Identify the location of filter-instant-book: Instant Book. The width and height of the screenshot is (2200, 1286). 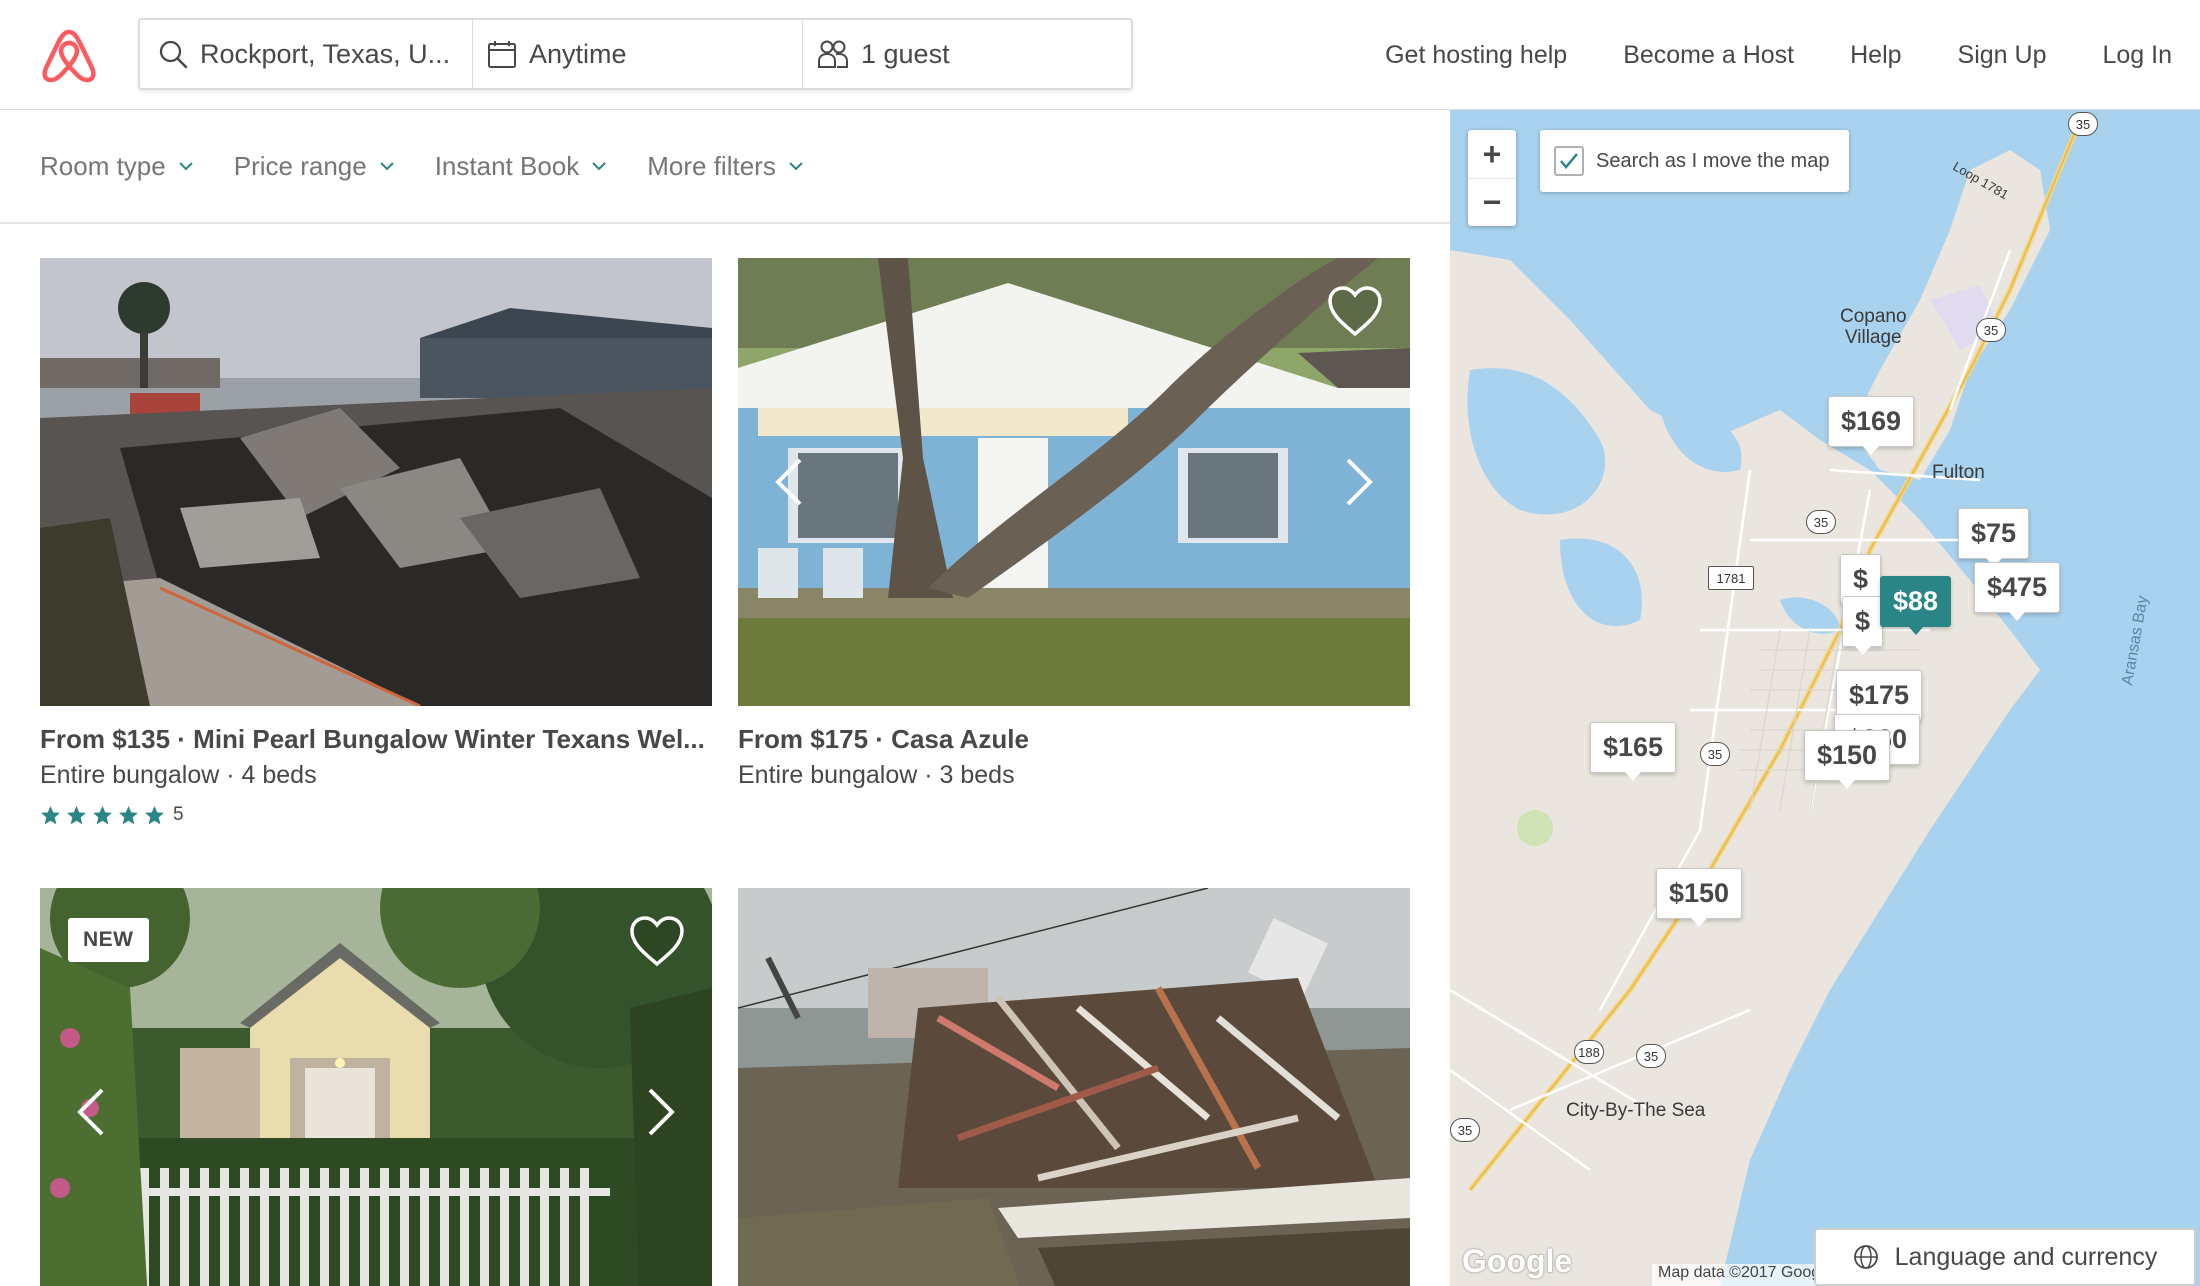
(521, 166).